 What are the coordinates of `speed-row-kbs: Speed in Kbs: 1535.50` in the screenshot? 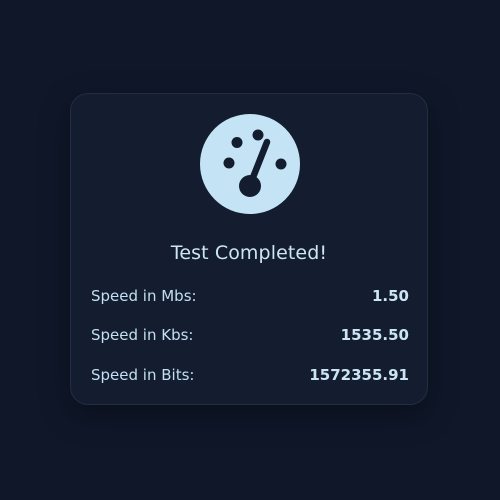 It's located at (250, 335).